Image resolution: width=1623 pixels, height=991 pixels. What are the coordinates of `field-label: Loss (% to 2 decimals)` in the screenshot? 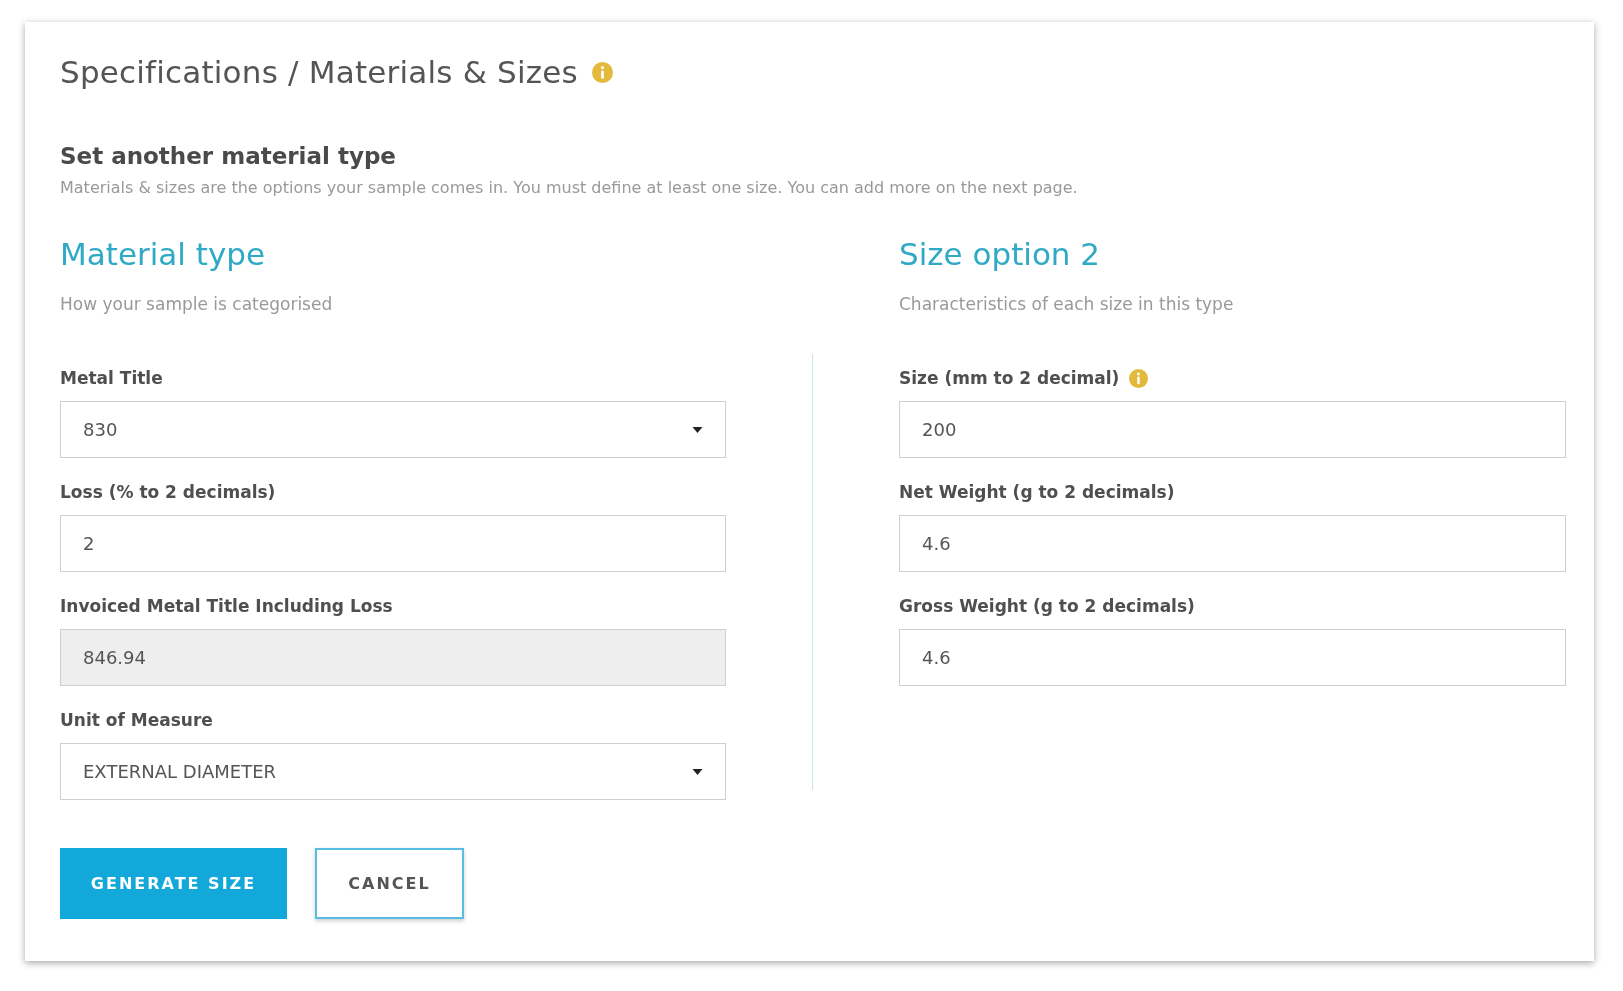 It's located at (168, 492).